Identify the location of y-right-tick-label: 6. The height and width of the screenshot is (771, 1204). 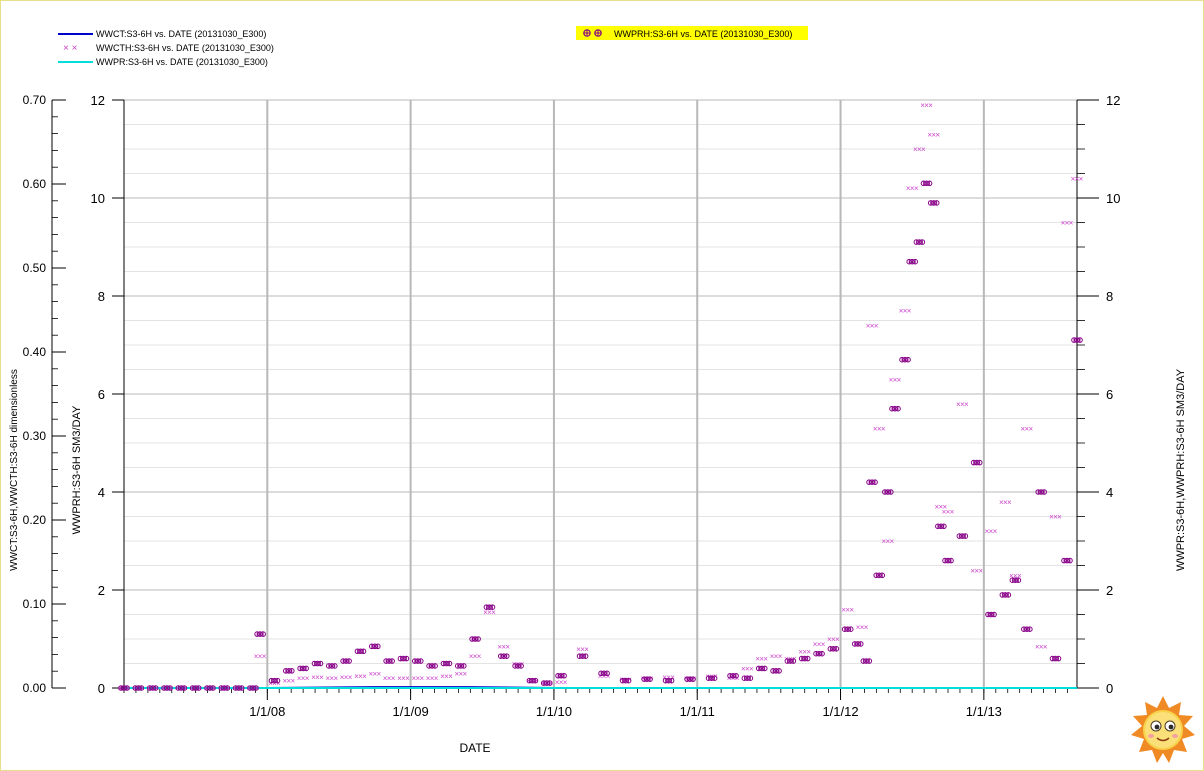
(1109, 394).